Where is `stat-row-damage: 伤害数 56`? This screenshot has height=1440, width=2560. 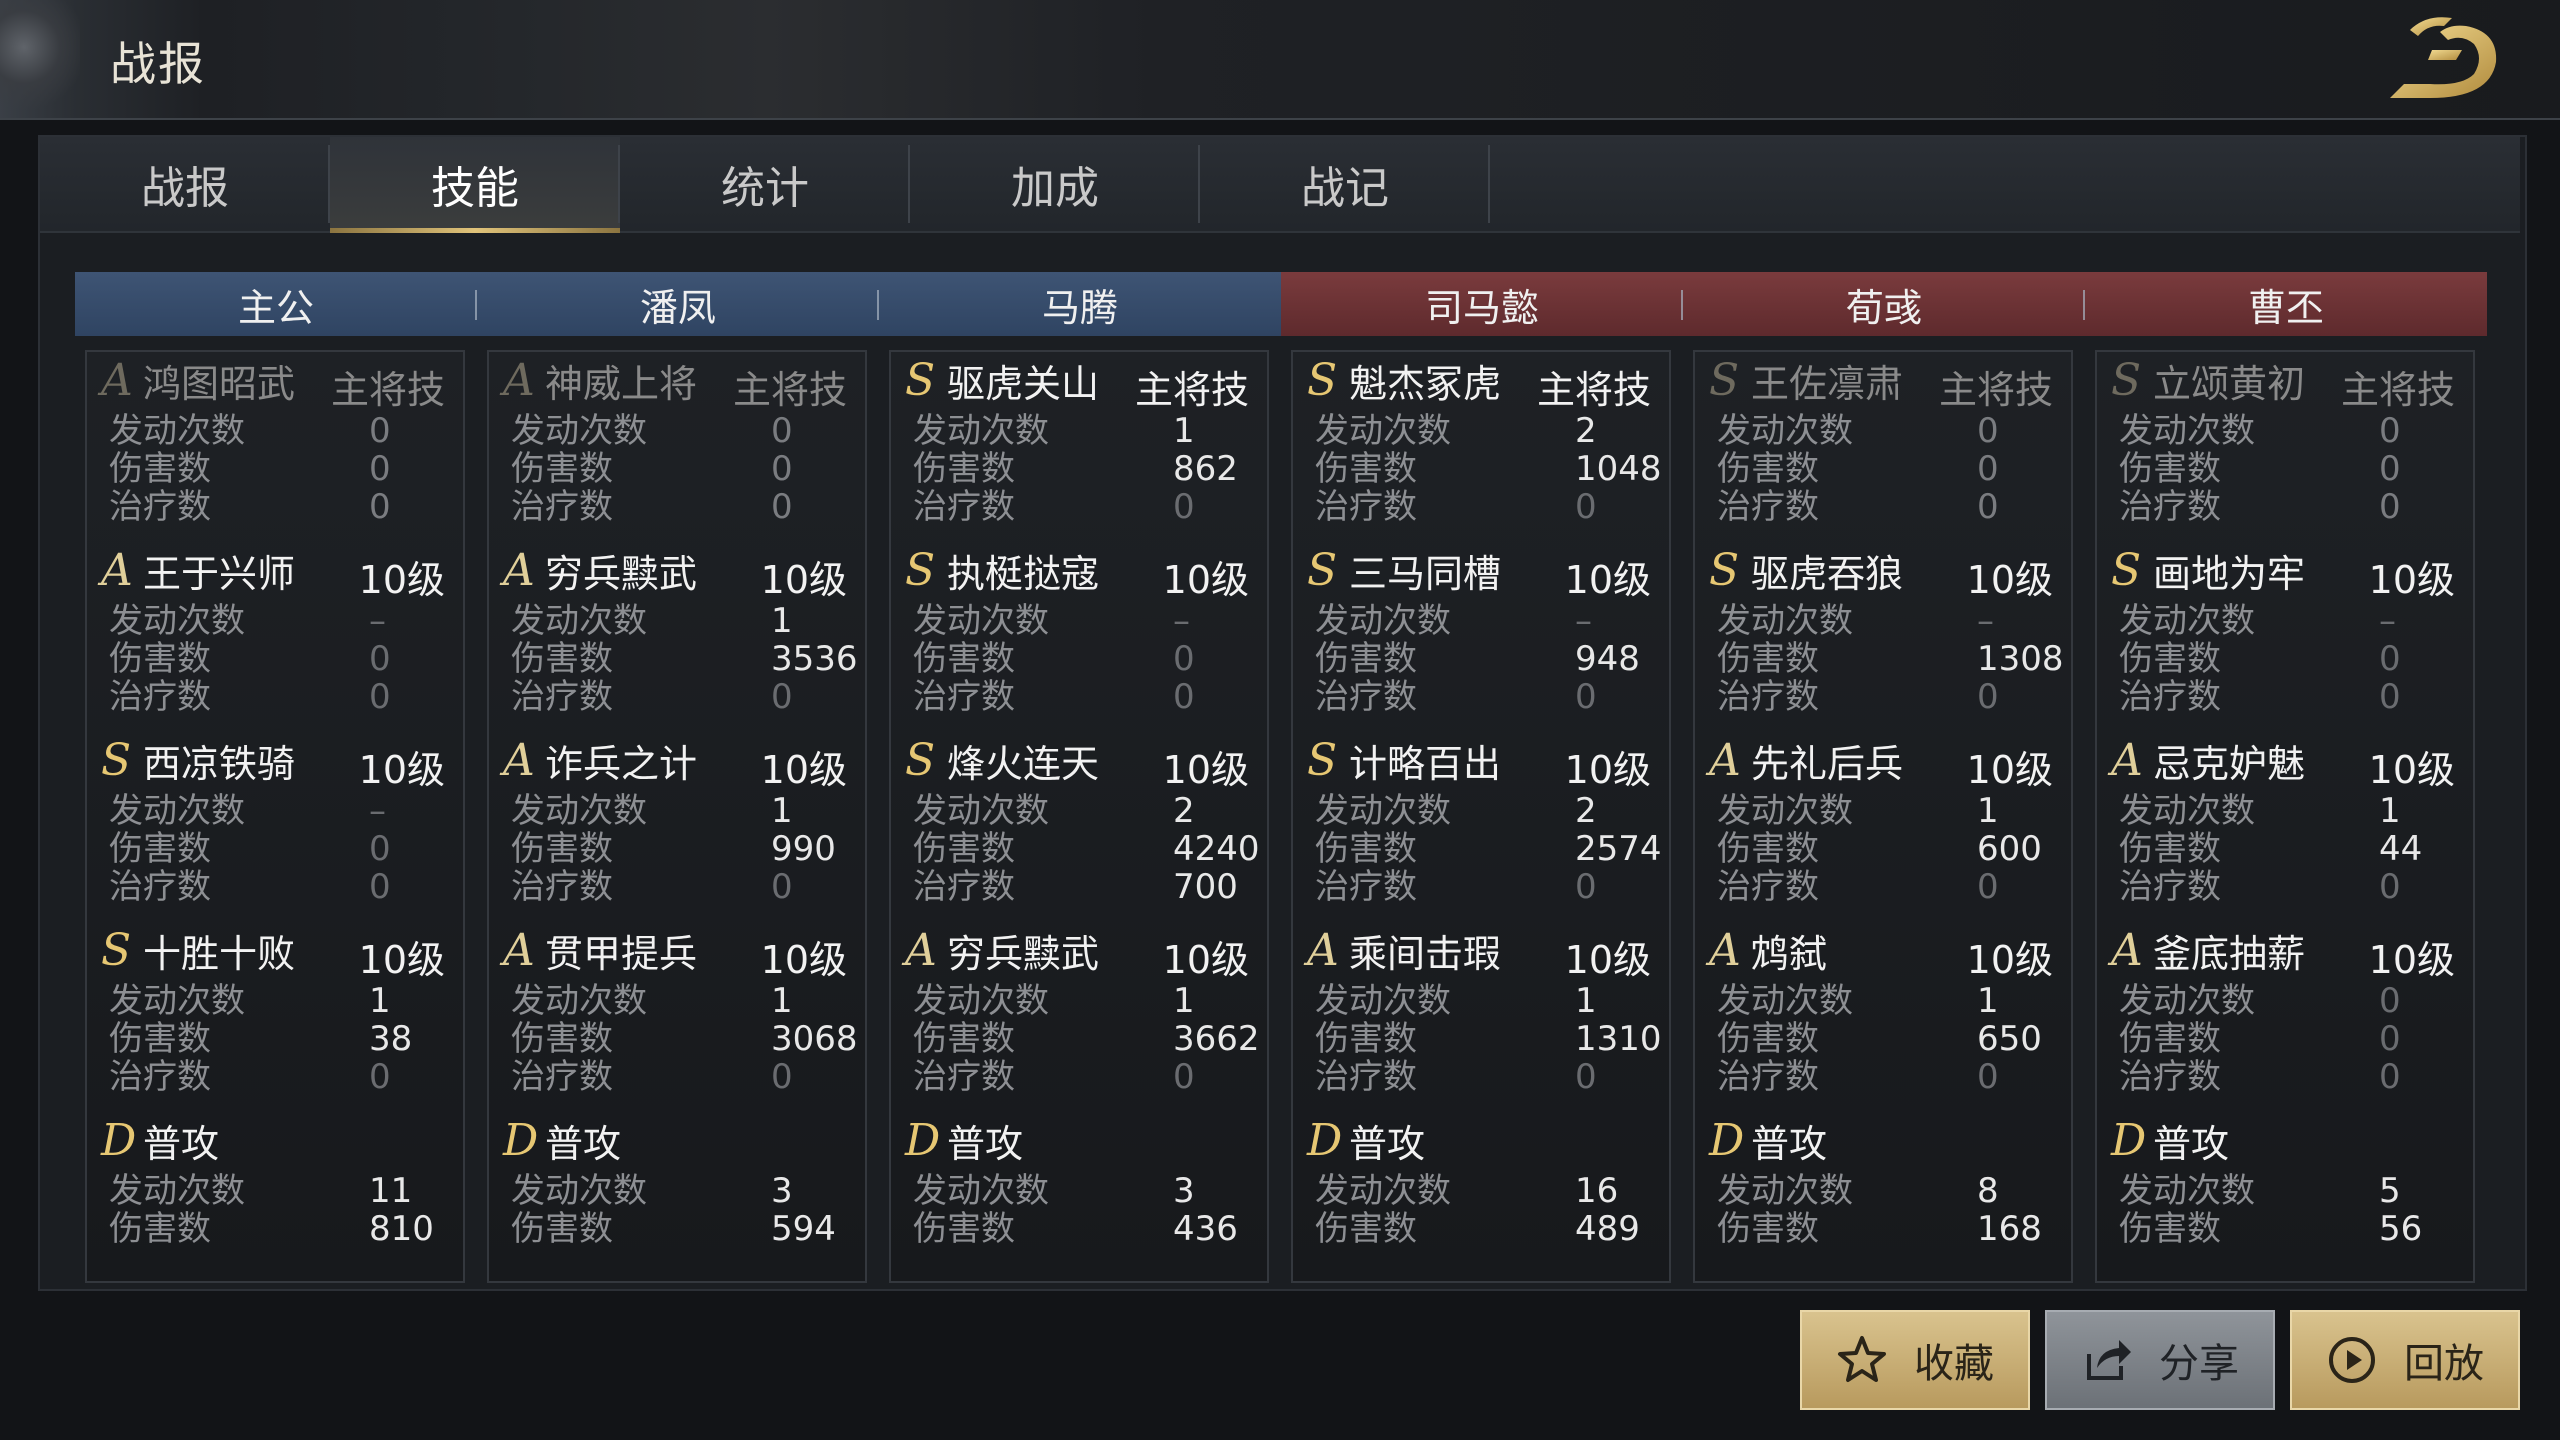
stat-row-damage: 伤害数 56 is located at coordinates (2289, 1229).